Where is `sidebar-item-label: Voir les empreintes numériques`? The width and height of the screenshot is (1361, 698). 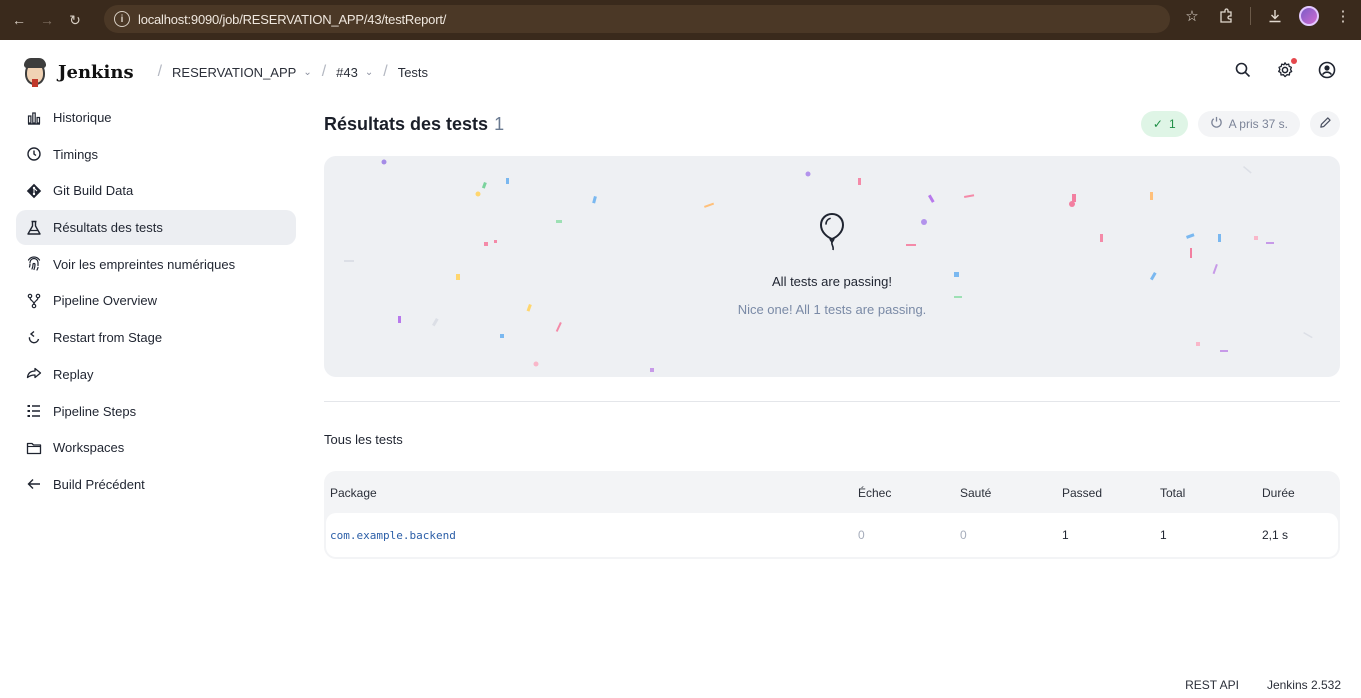
sidebar-item-label: Voir les empreintes numériques is located at coordinates (144, 264).